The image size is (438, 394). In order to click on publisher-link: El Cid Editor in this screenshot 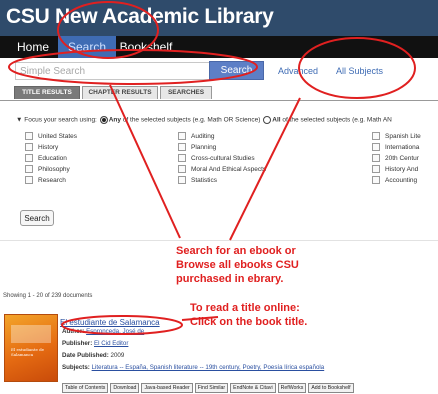, I will do `click(111, 343)`.